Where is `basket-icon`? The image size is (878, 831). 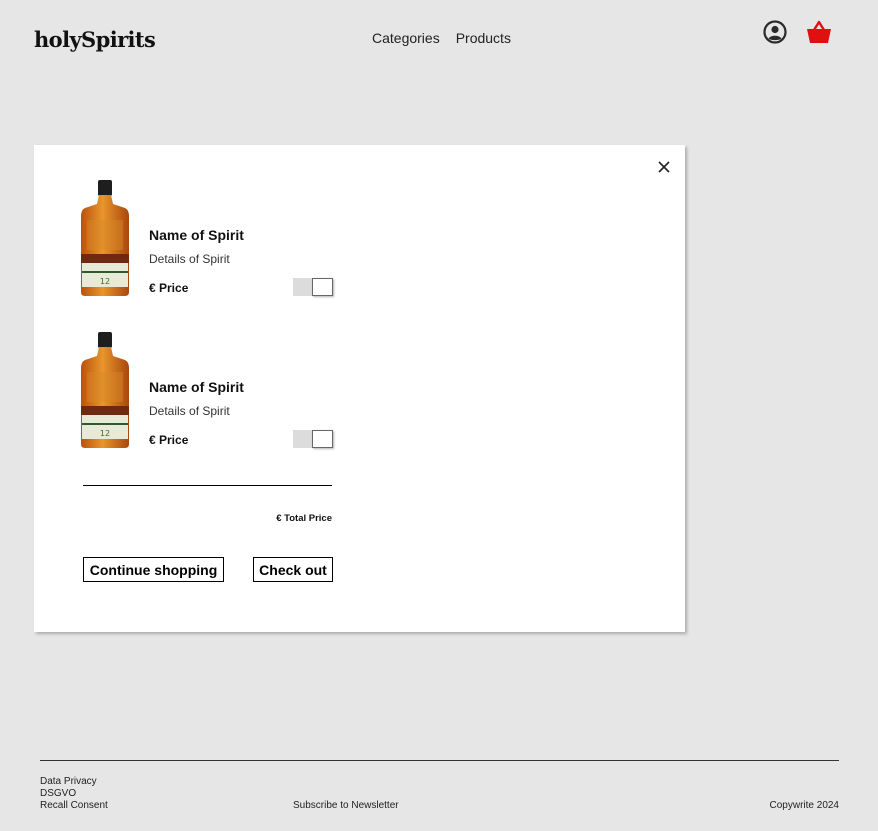
basket-icon is located at coordinates (819, 32).